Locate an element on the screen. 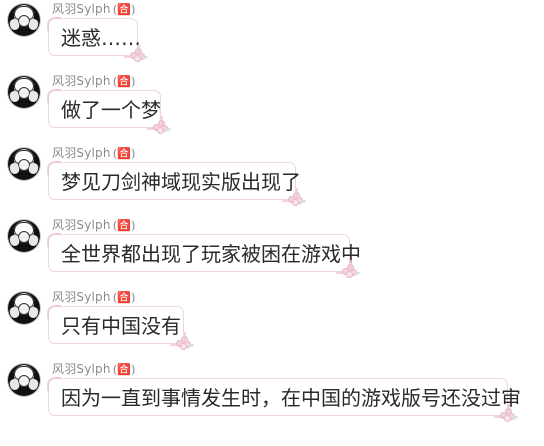 Image resolution: width=544 pixels, height=446 pixels. message-text: 梦见刀剑神域现实版出现了 is located at coordinates (181, 182).